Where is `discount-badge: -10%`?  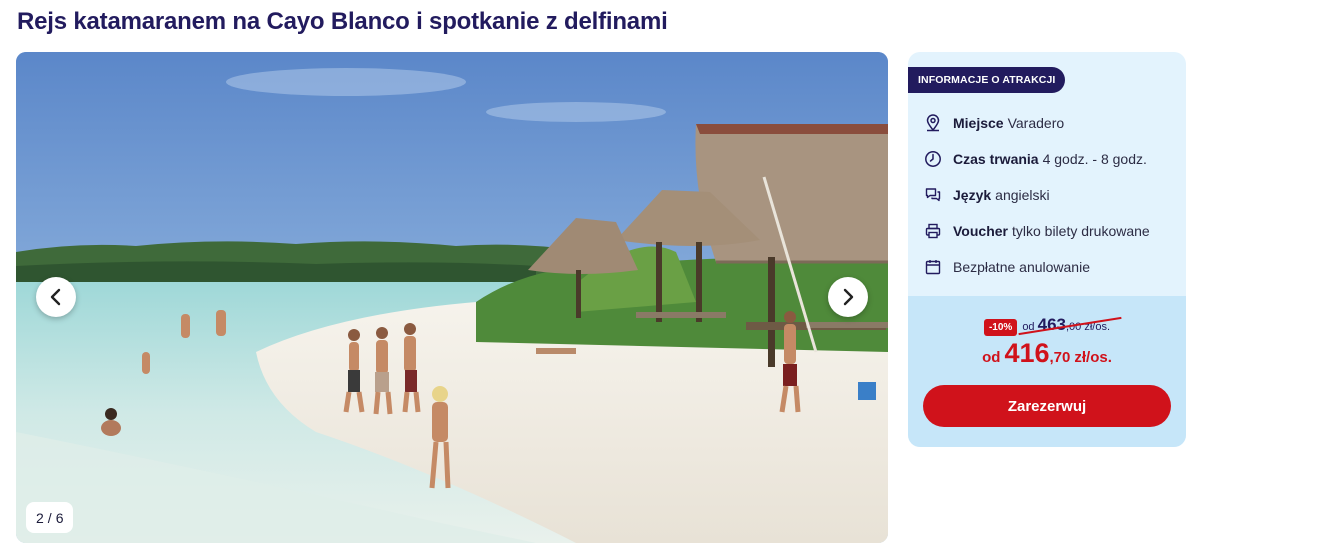
discount-badge: -10% is located at coordinates (1000, 327).